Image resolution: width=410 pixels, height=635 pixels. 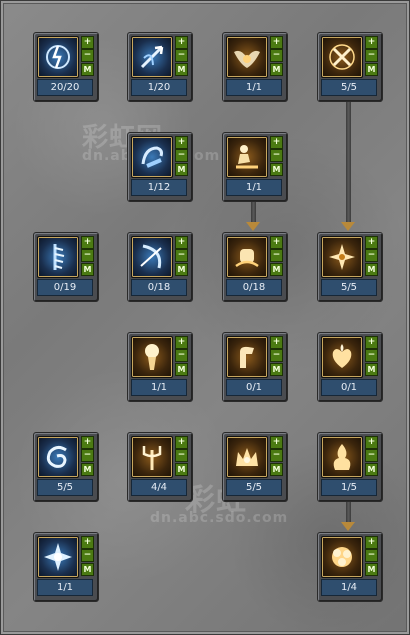 I want to click on bow-draw-icon, so click(x=152, y=257).